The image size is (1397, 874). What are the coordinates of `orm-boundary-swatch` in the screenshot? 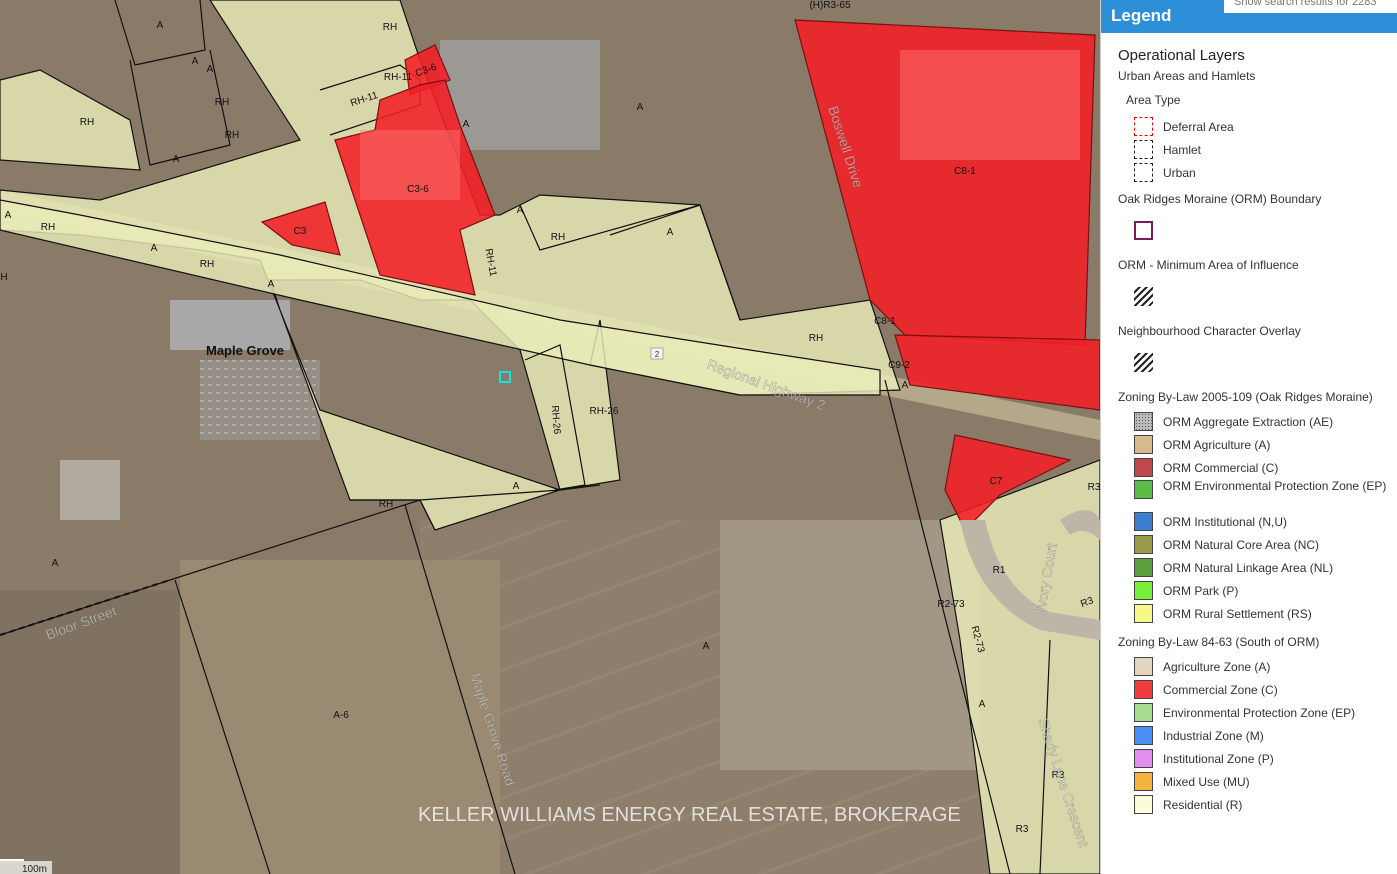 It's located at (1143, 230).